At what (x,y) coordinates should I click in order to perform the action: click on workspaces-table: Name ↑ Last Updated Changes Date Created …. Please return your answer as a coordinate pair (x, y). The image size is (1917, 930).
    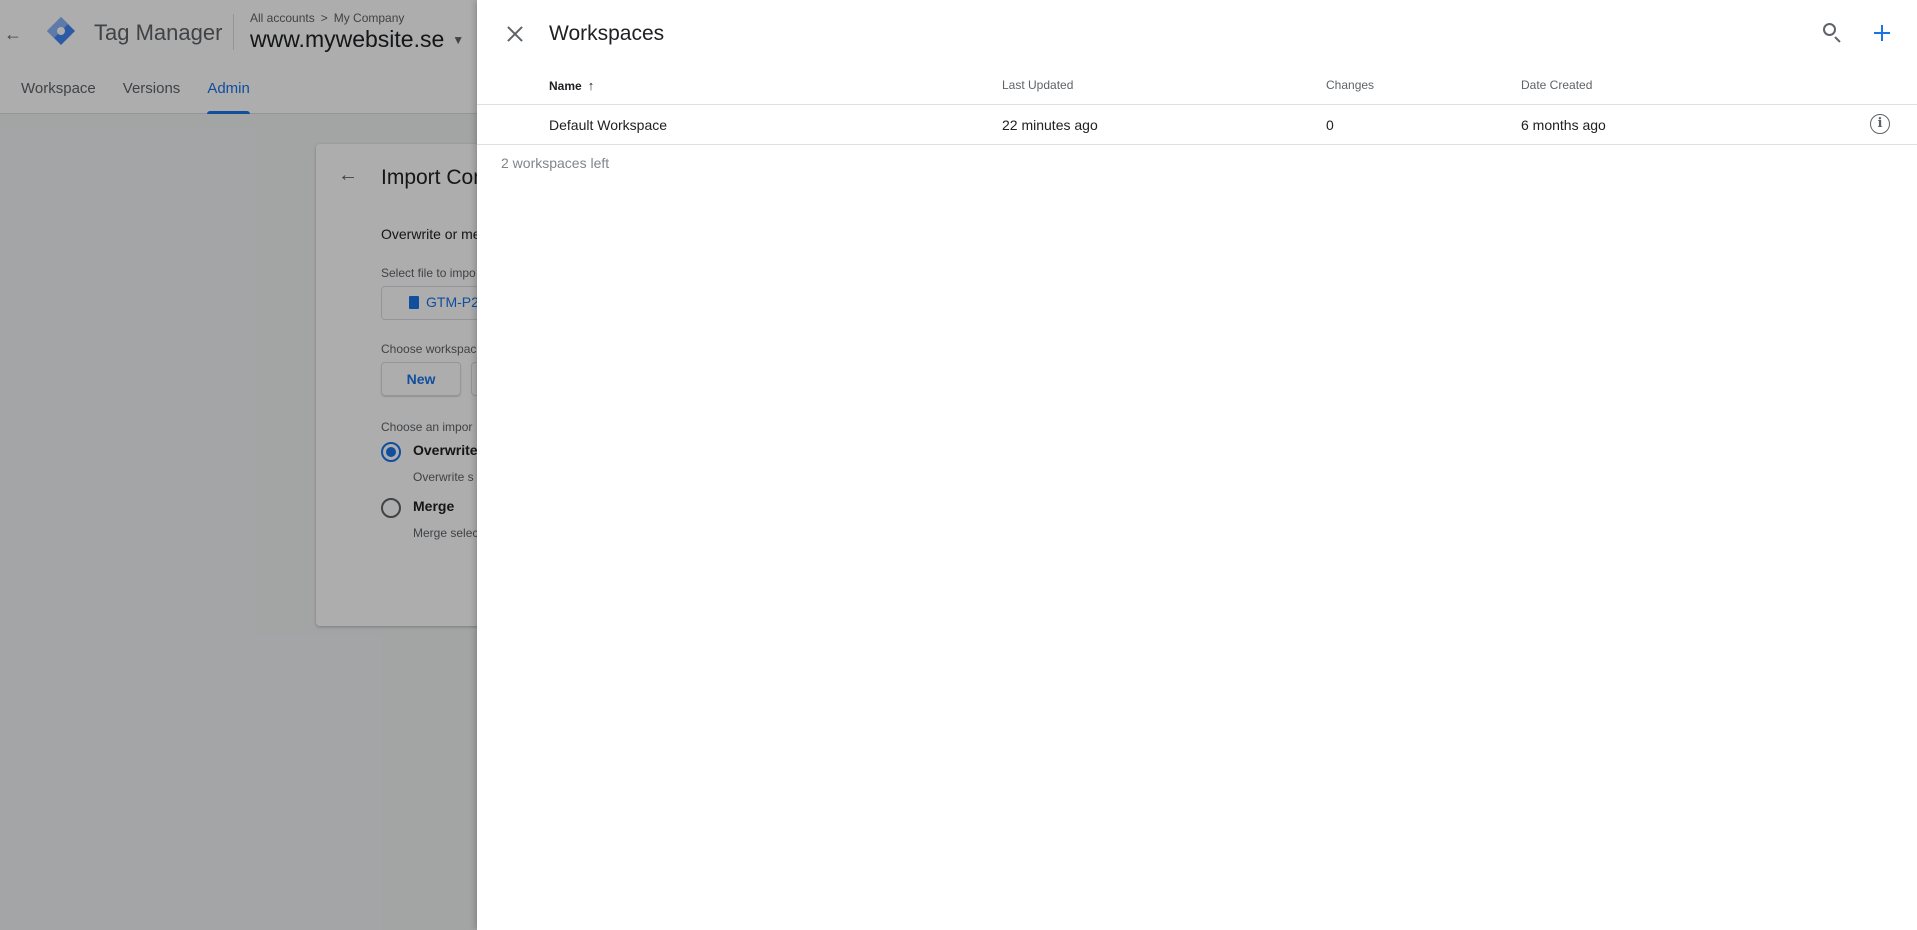
    Looking at the image, I should click on (1197, 106).